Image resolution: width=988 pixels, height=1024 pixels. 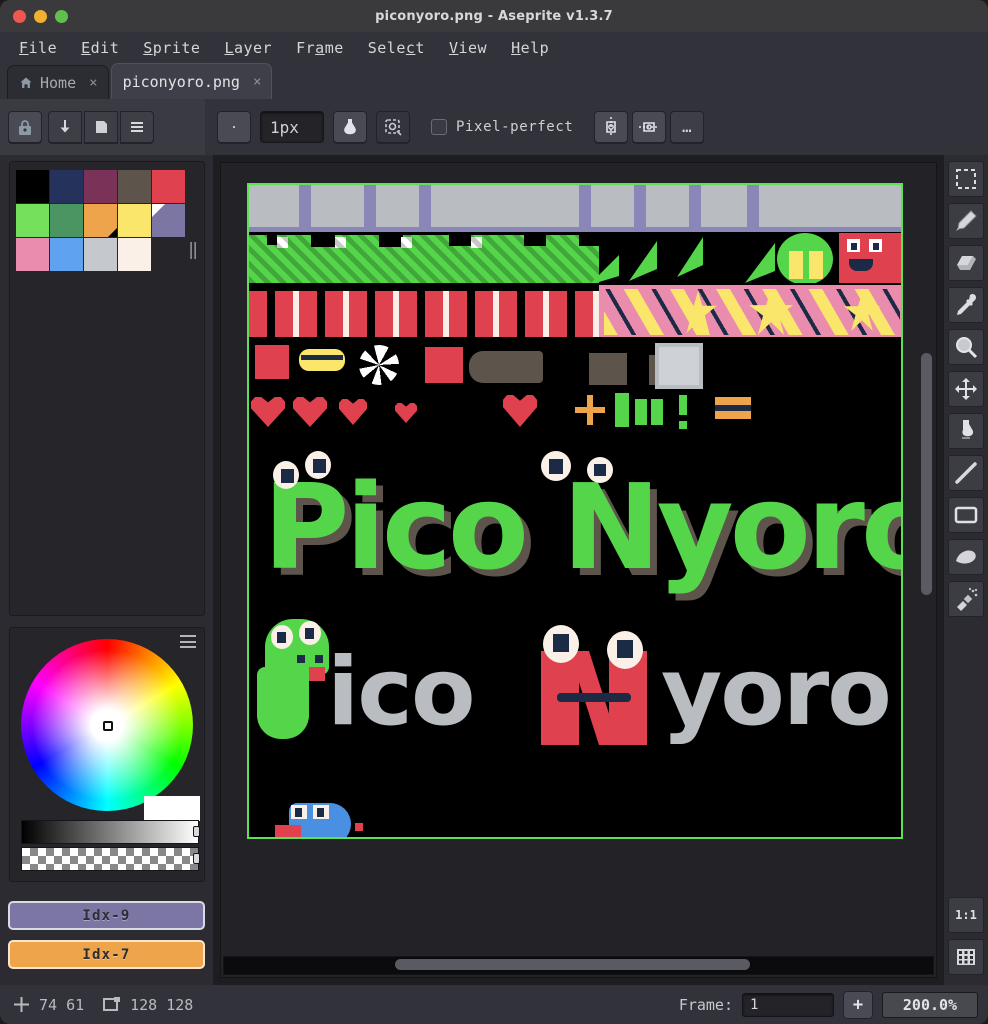 I want to click on menu-frame: Frame, so click(x=320, y=48).